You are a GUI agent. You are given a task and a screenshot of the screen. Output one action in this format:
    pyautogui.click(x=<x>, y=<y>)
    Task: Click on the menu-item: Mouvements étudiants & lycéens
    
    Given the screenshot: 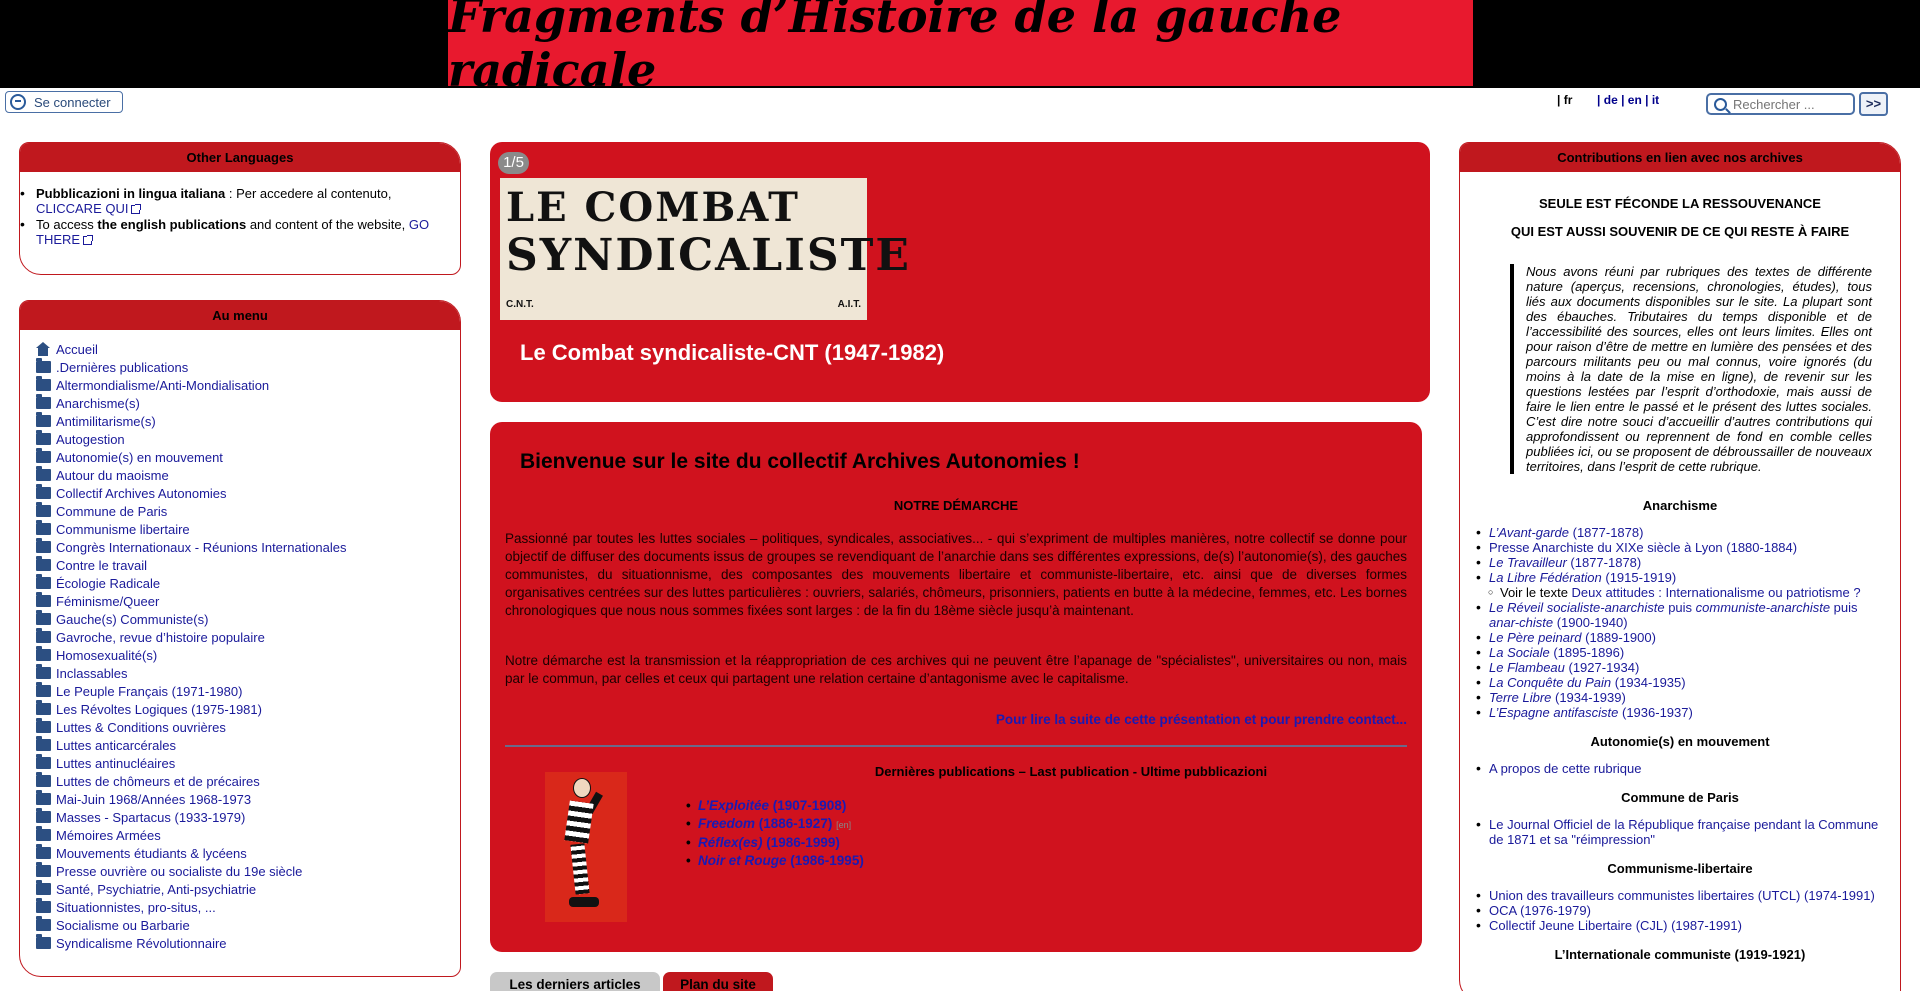 What is the action you would take?
    pyautogui.click(x=248, y=853)
    